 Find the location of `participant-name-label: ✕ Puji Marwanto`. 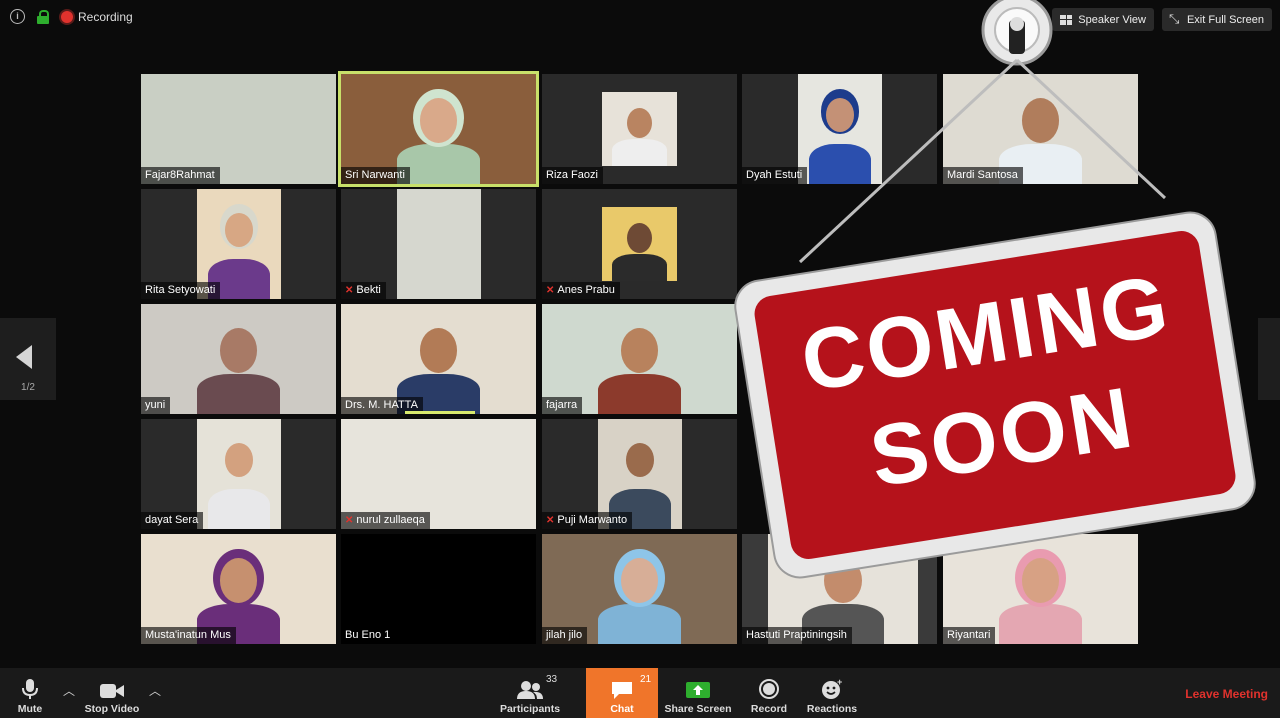

participant-name-label: ✕ Puji Marwanto is located at coordinates (587, 520).